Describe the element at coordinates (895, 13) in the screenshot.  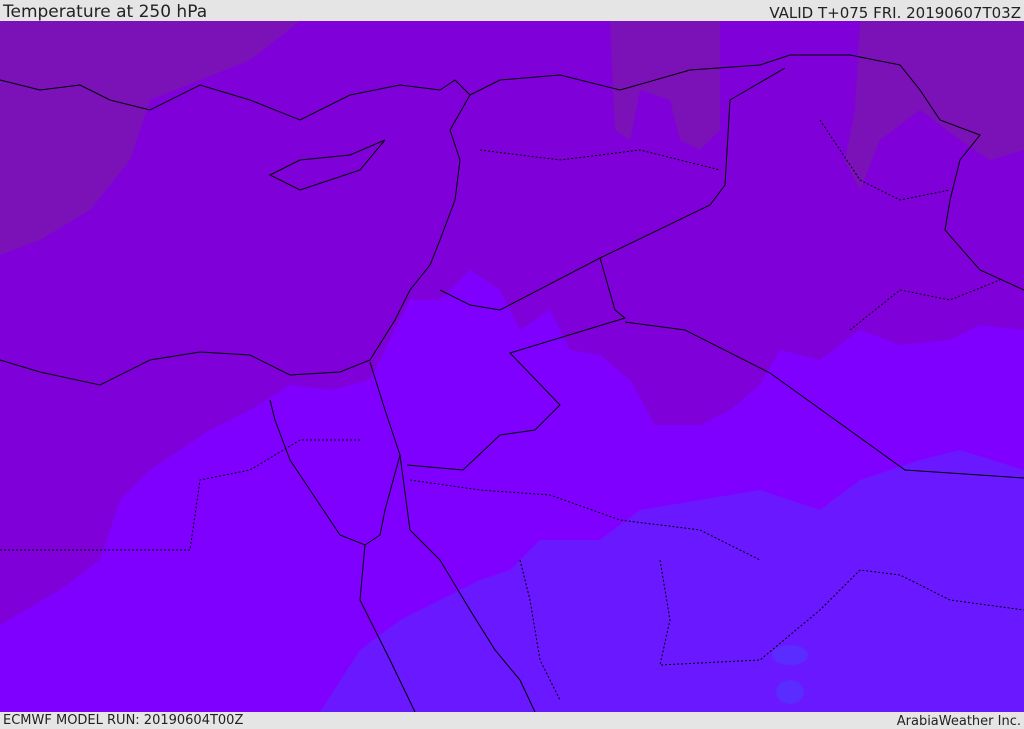
I see `valid-time: VALID T+075 FRI. 20190607T03Z` at that location.